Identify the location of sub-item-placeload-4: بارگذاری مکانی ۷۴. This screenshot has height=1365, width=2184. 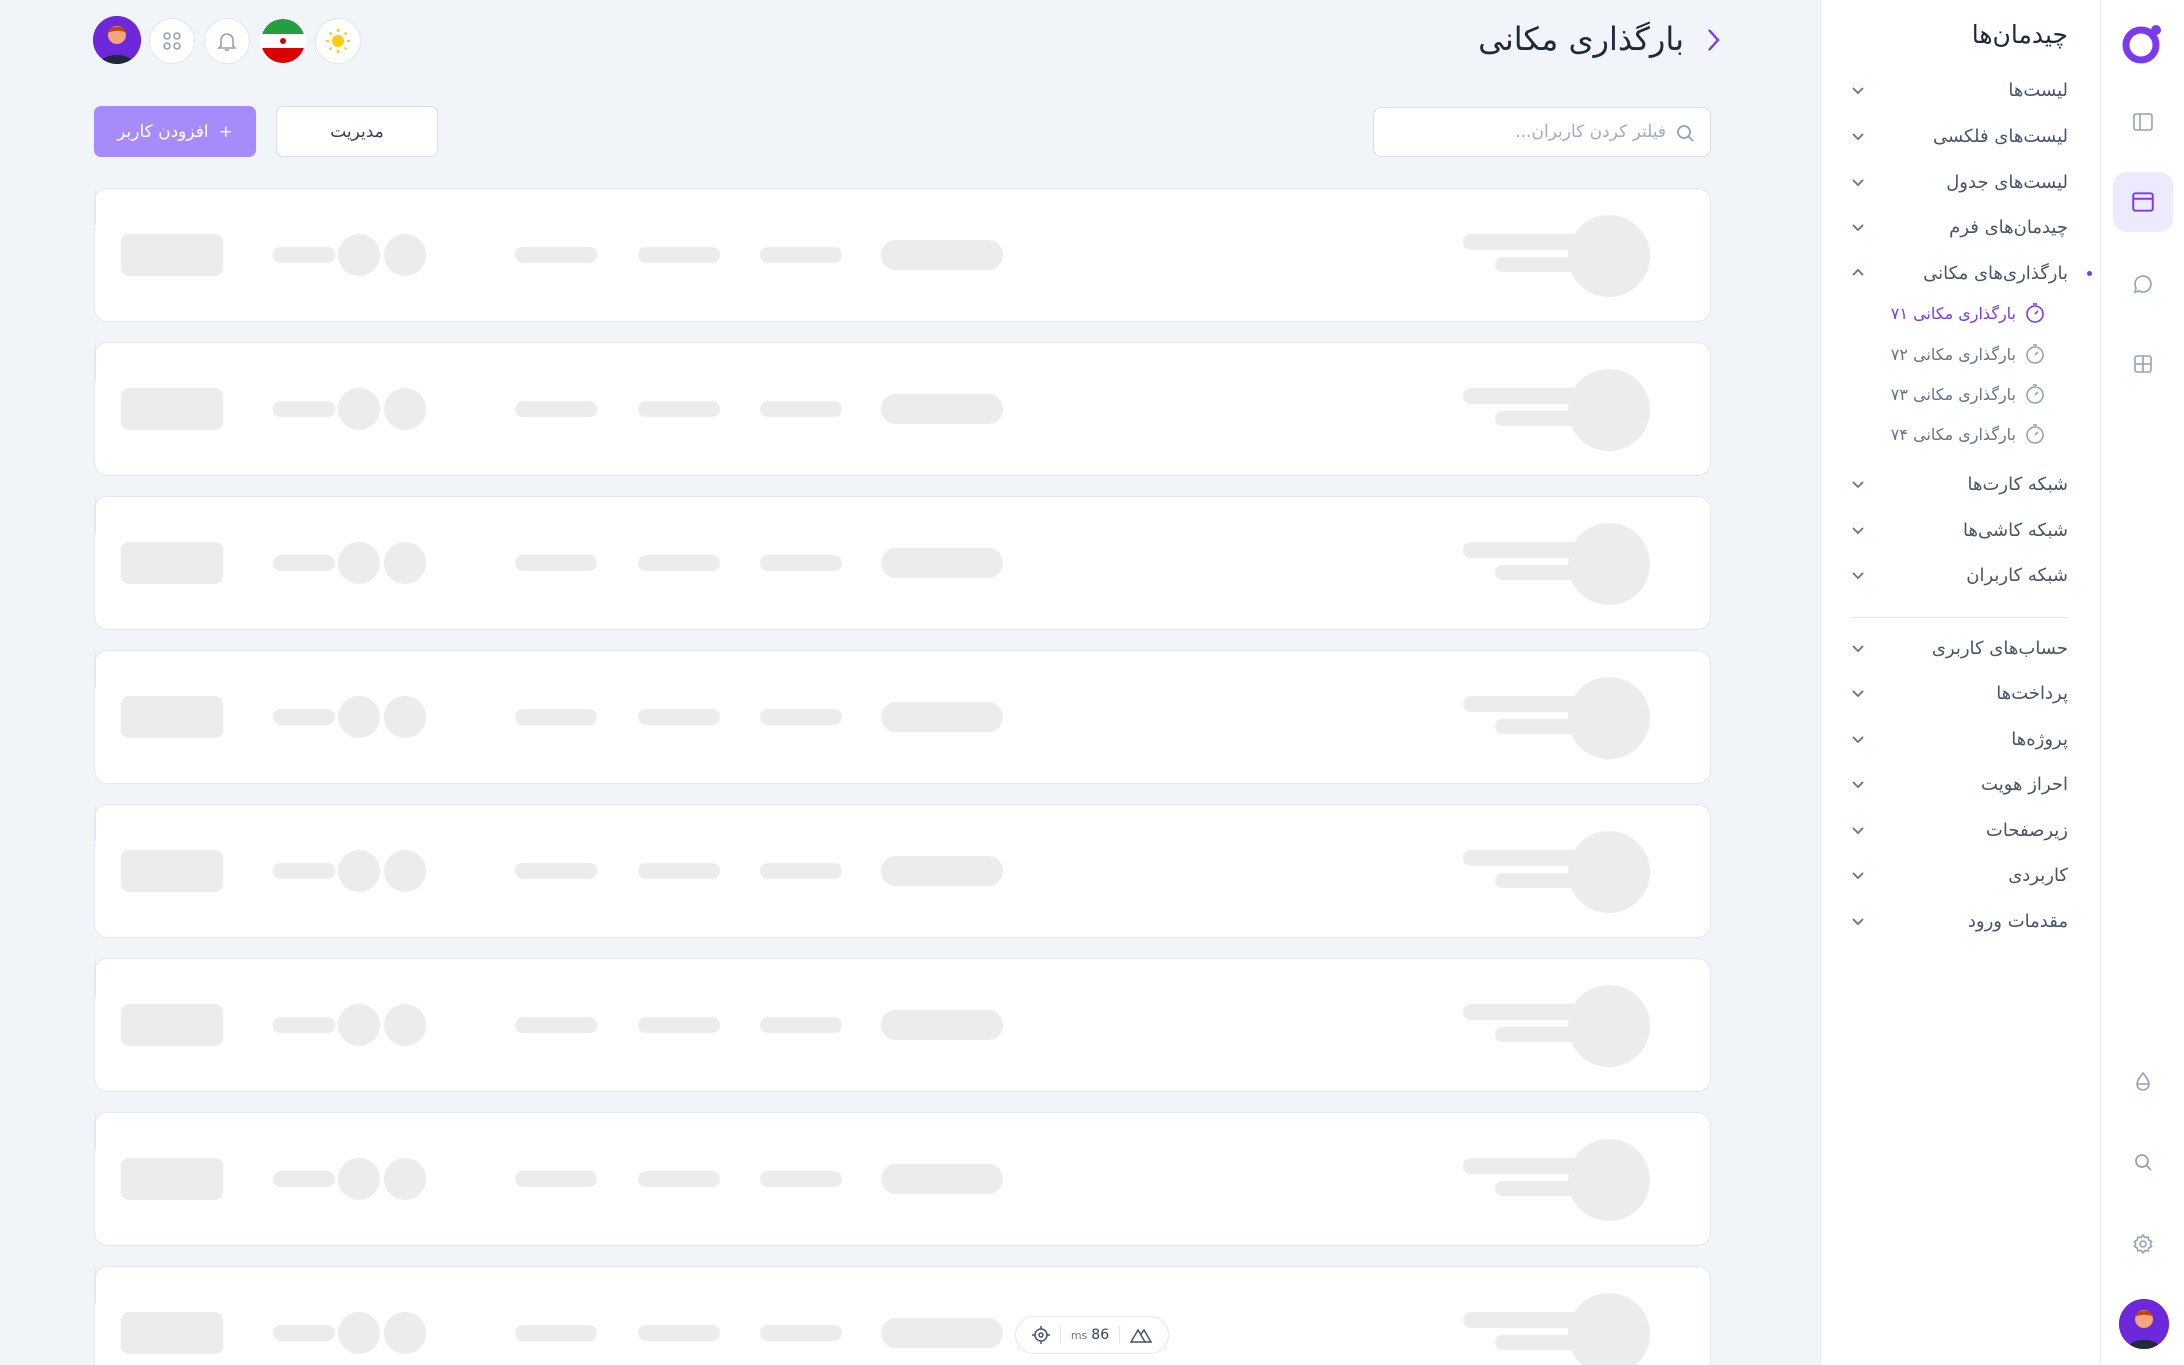
(1968, 434).